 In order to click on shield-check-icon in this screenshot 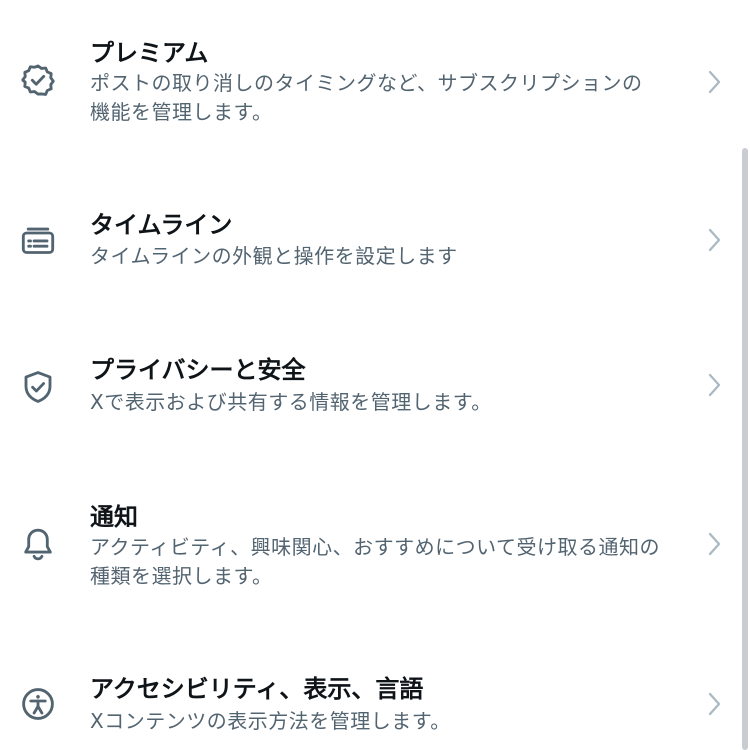, I will do `click(38, 387)`.